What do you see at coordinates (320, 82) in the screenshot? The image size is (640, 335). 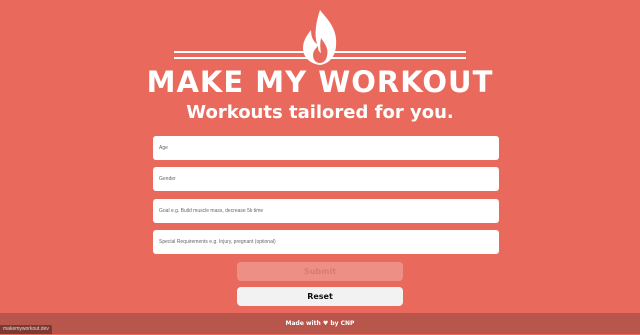 I see `page-title: MAKE MY WORKOUT` at bounding box center [320, 82].